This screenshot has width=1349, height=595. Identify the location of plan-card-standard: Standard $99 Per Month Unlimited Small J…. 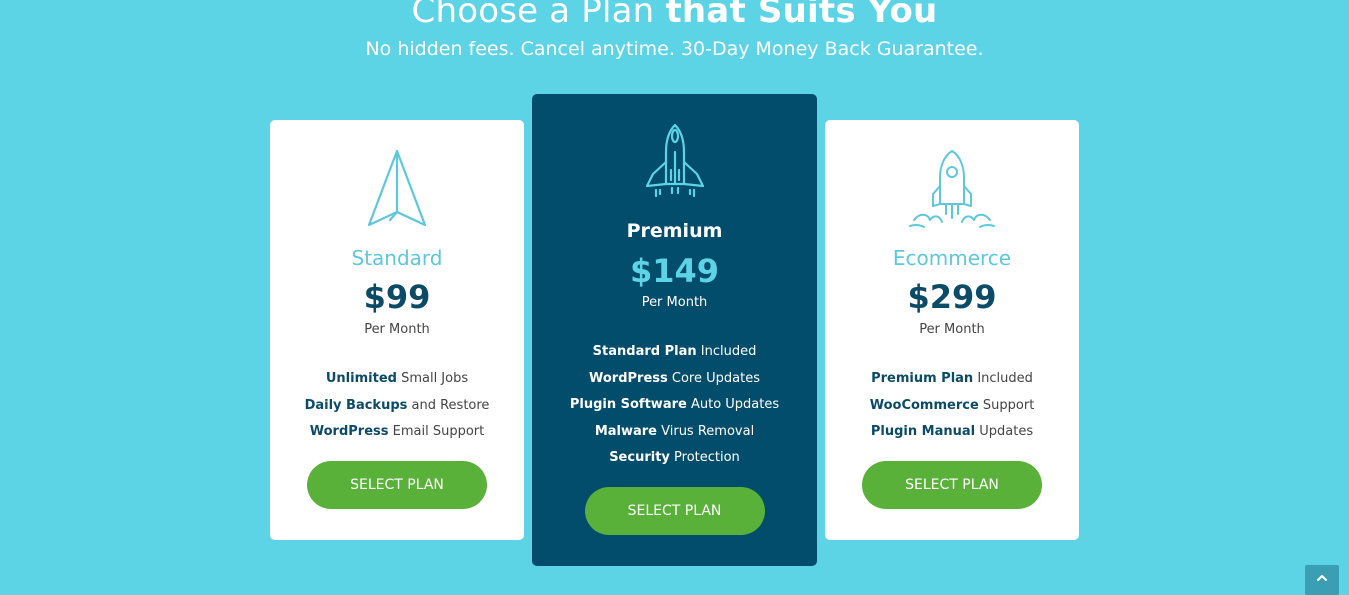
(397, 330).